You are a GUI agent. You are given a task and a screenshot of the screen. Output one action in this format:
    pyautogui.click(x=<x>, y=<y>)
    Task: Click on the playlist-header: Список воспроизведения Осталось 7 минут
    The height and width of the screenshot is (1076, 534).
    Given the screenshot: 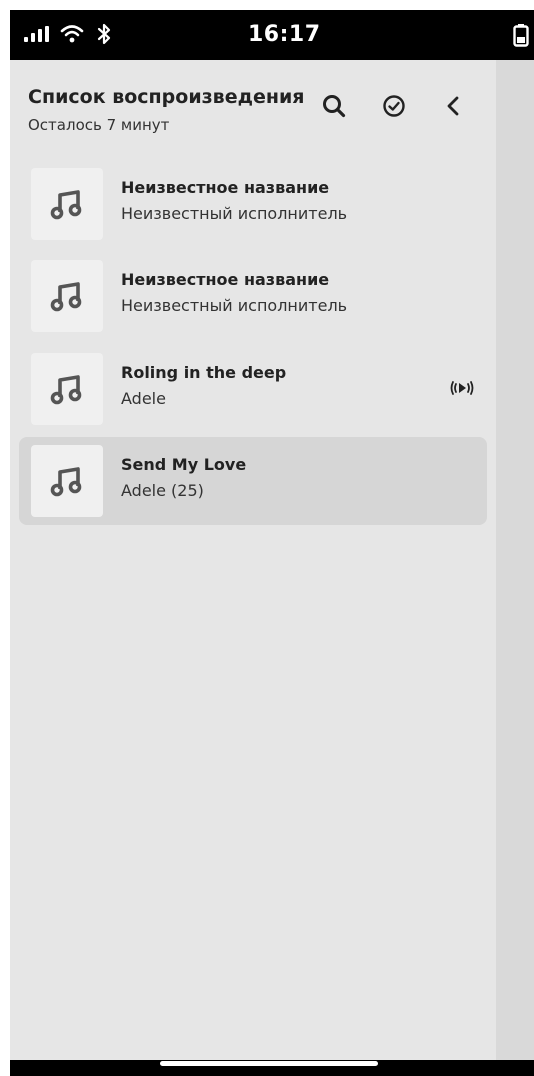 What is the action you would take?
    pyautogui.click(x=253, y=105)
    